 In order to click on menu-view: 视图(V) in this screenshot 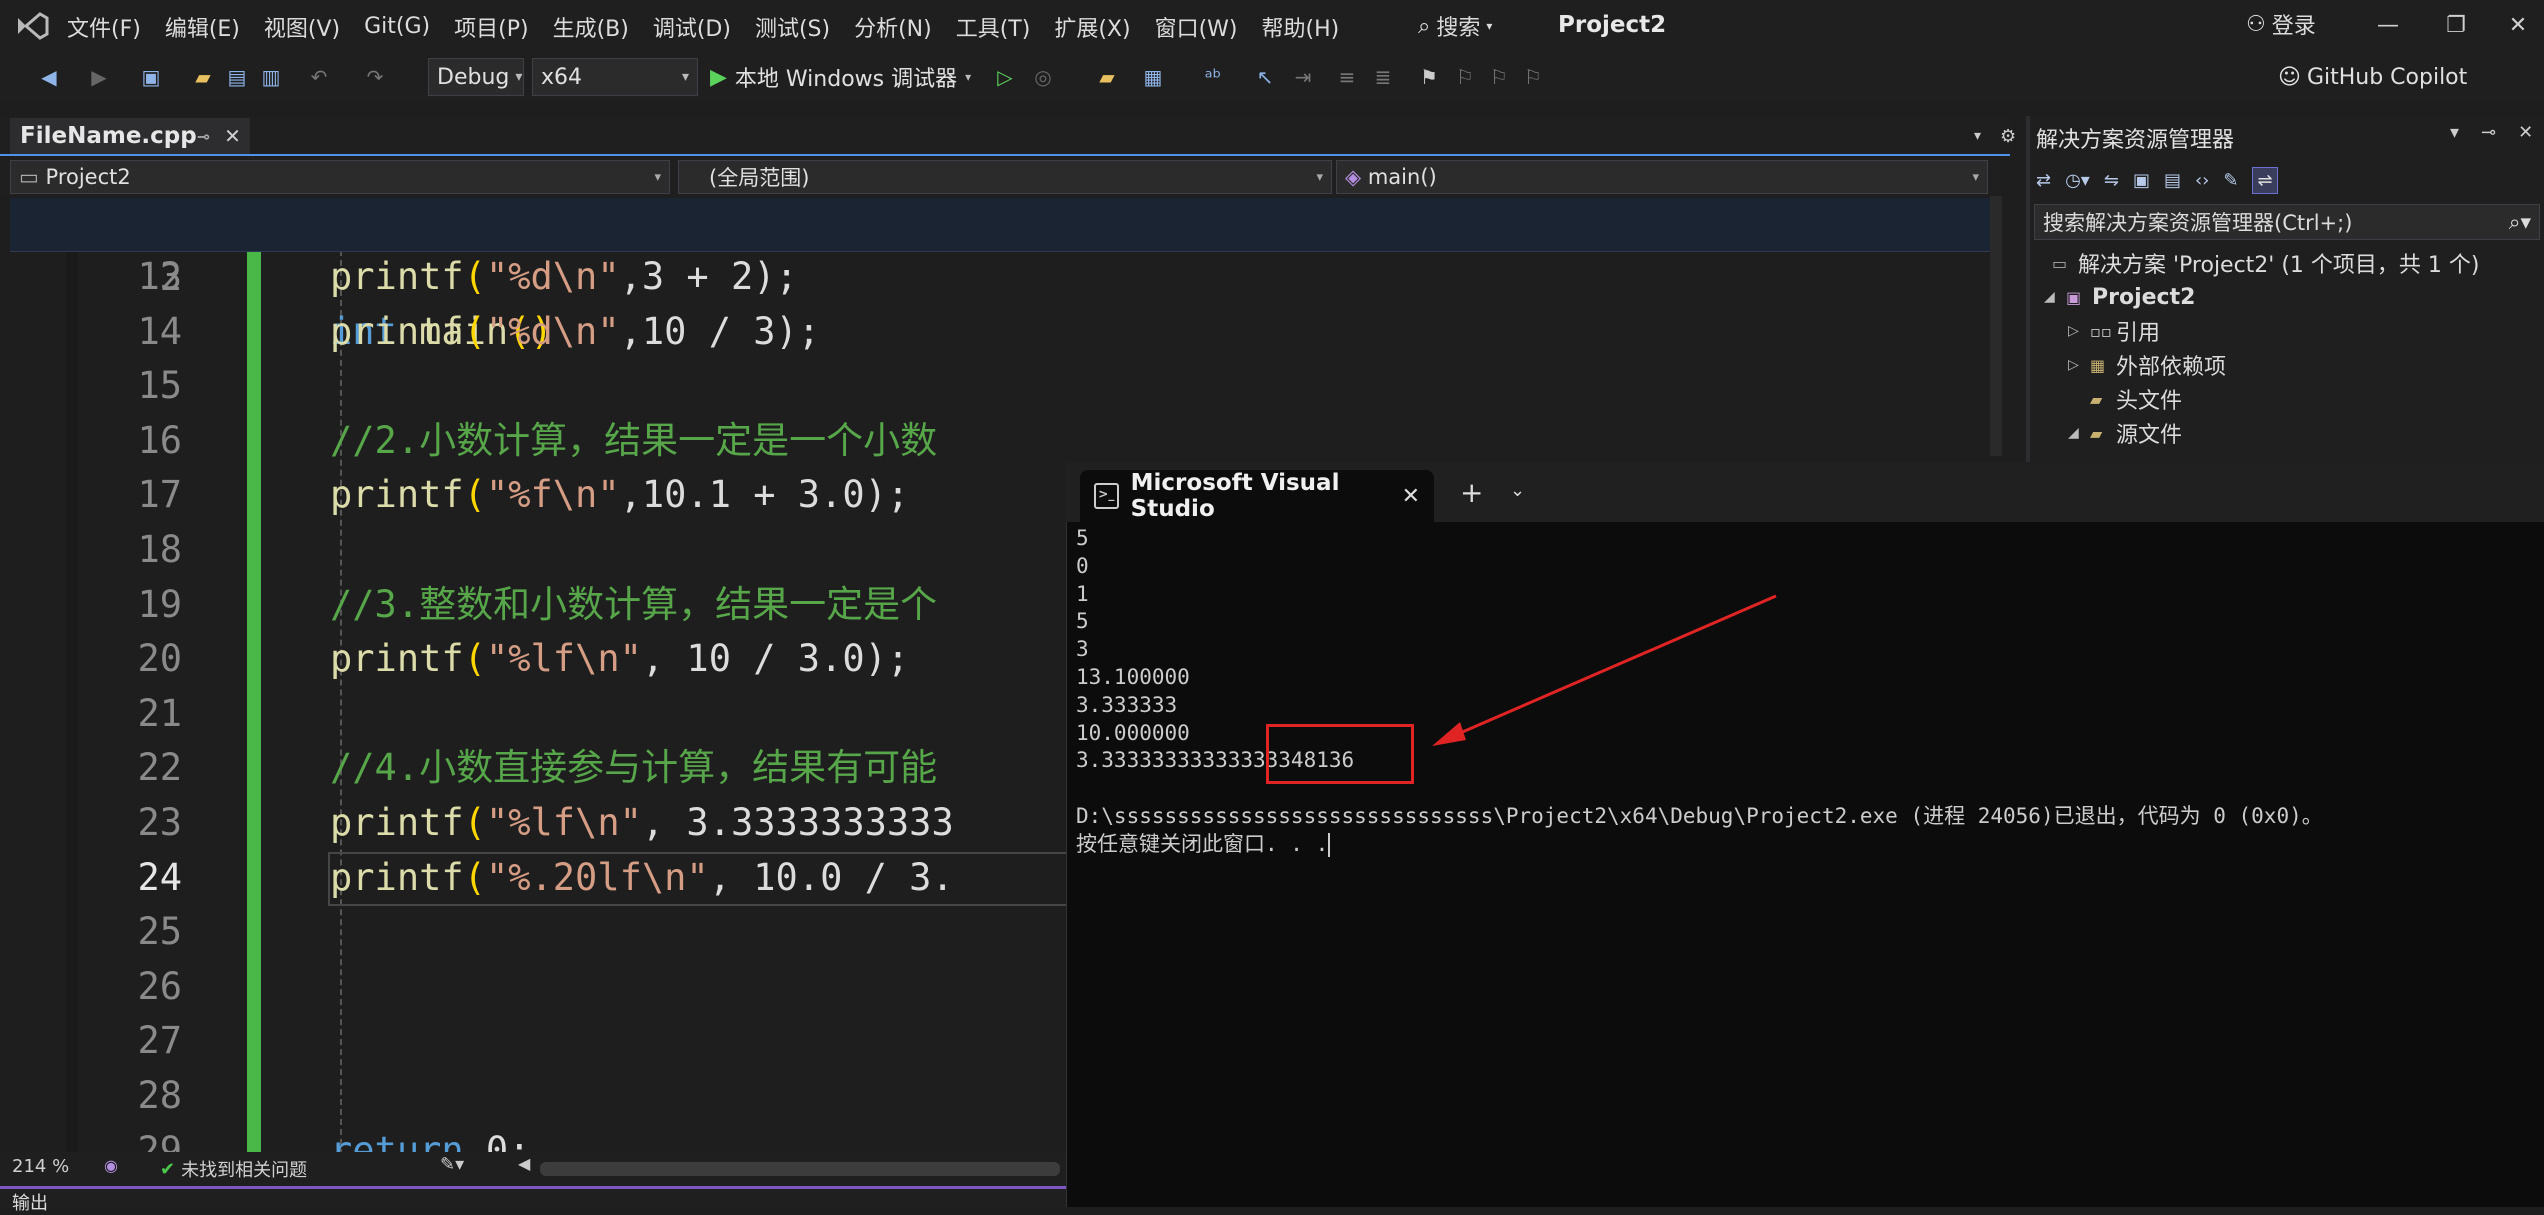, I will do `click(302, 27)`.